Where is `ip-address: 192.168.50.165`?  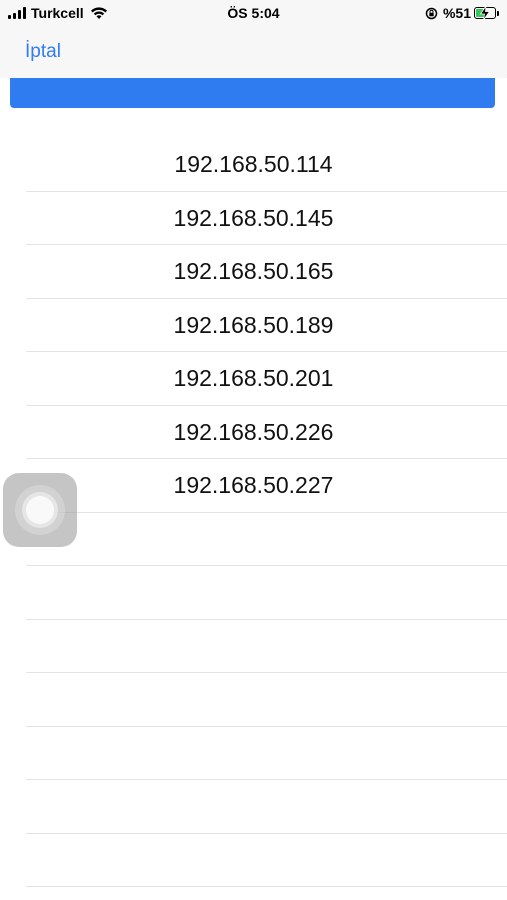
ip-address: 192.168.50.165 is located at coordinates (253, 271).